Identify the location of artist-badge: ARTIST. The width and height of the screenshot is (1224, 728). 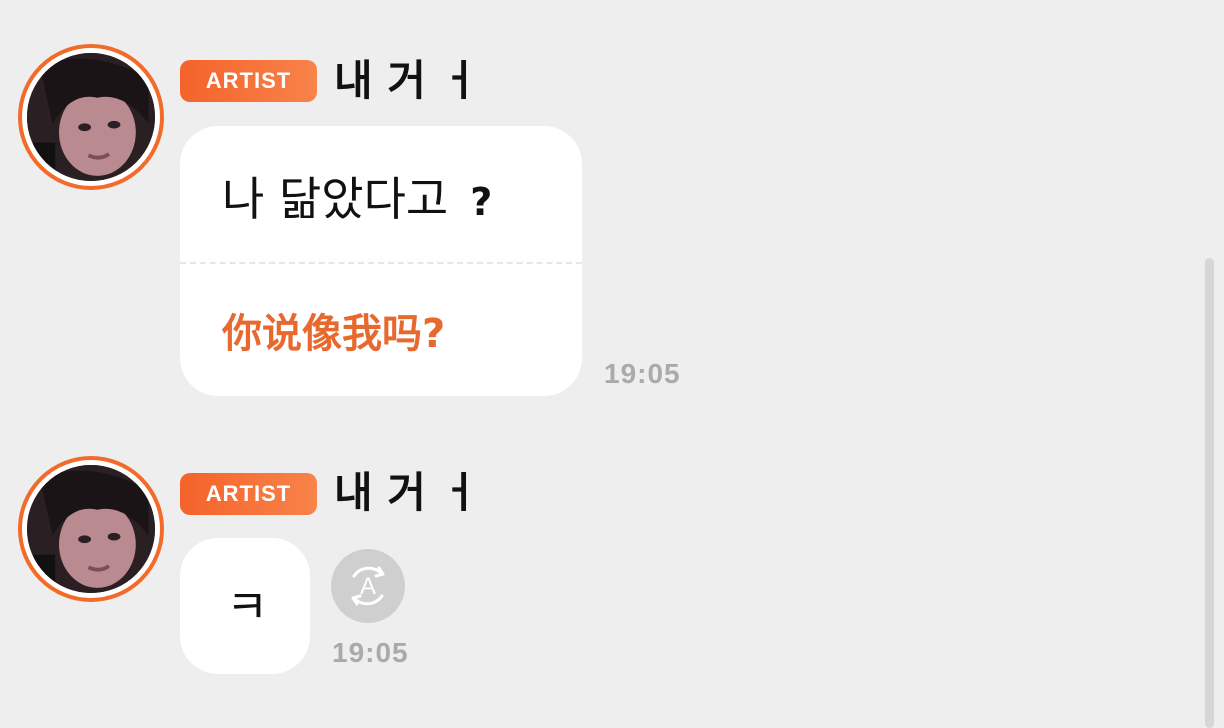
(248, 494).